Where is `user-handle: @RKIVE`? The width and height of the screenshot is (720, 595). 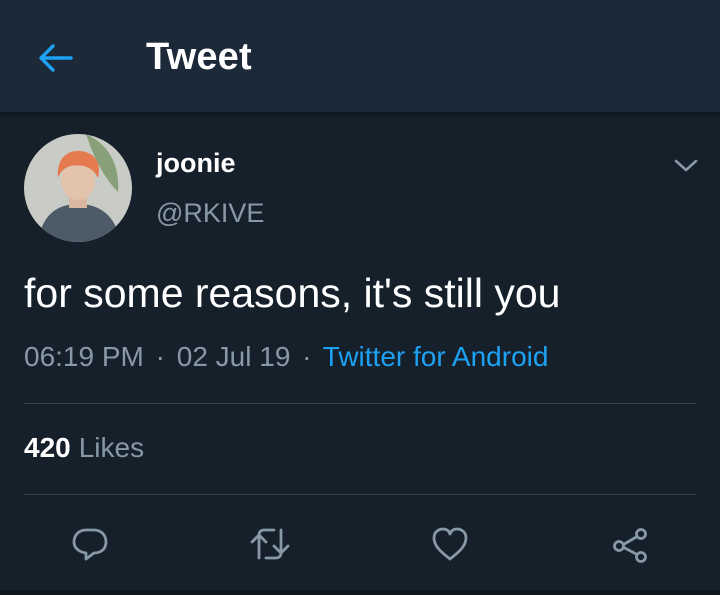 user-handle: @RKIVE is located at coordinates (210, 213).